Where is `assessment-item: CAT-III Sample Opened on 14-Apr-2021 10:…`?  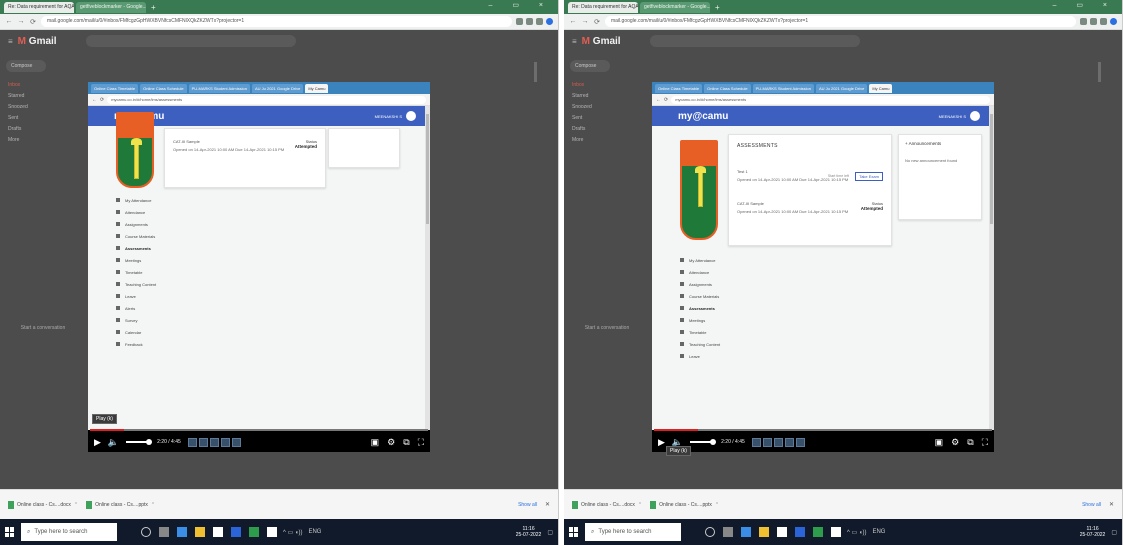 assessment-item: CAT-III Sample Opened on 14-Apr-2021 10:… is located at coordinates (245, 145).